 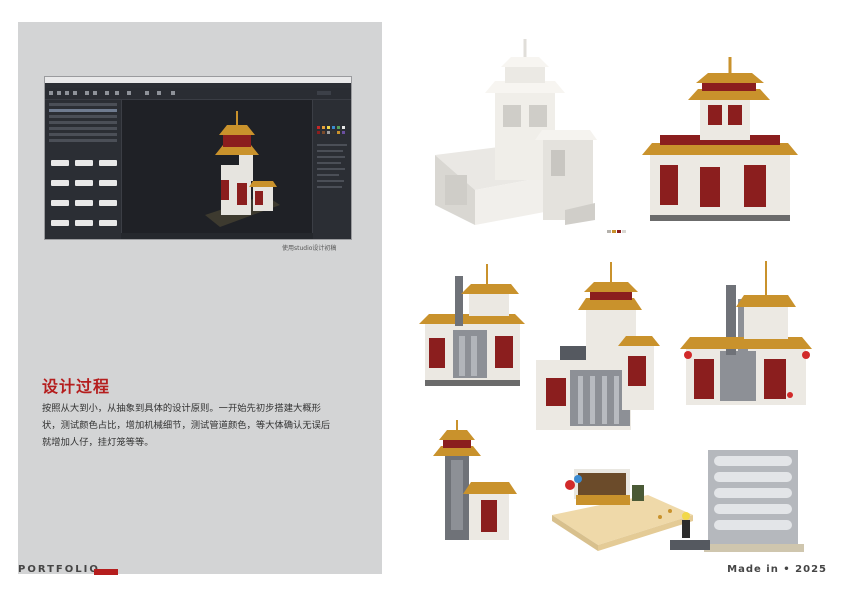 I want to click on studio-screenshot, so click(x=198, y=158).